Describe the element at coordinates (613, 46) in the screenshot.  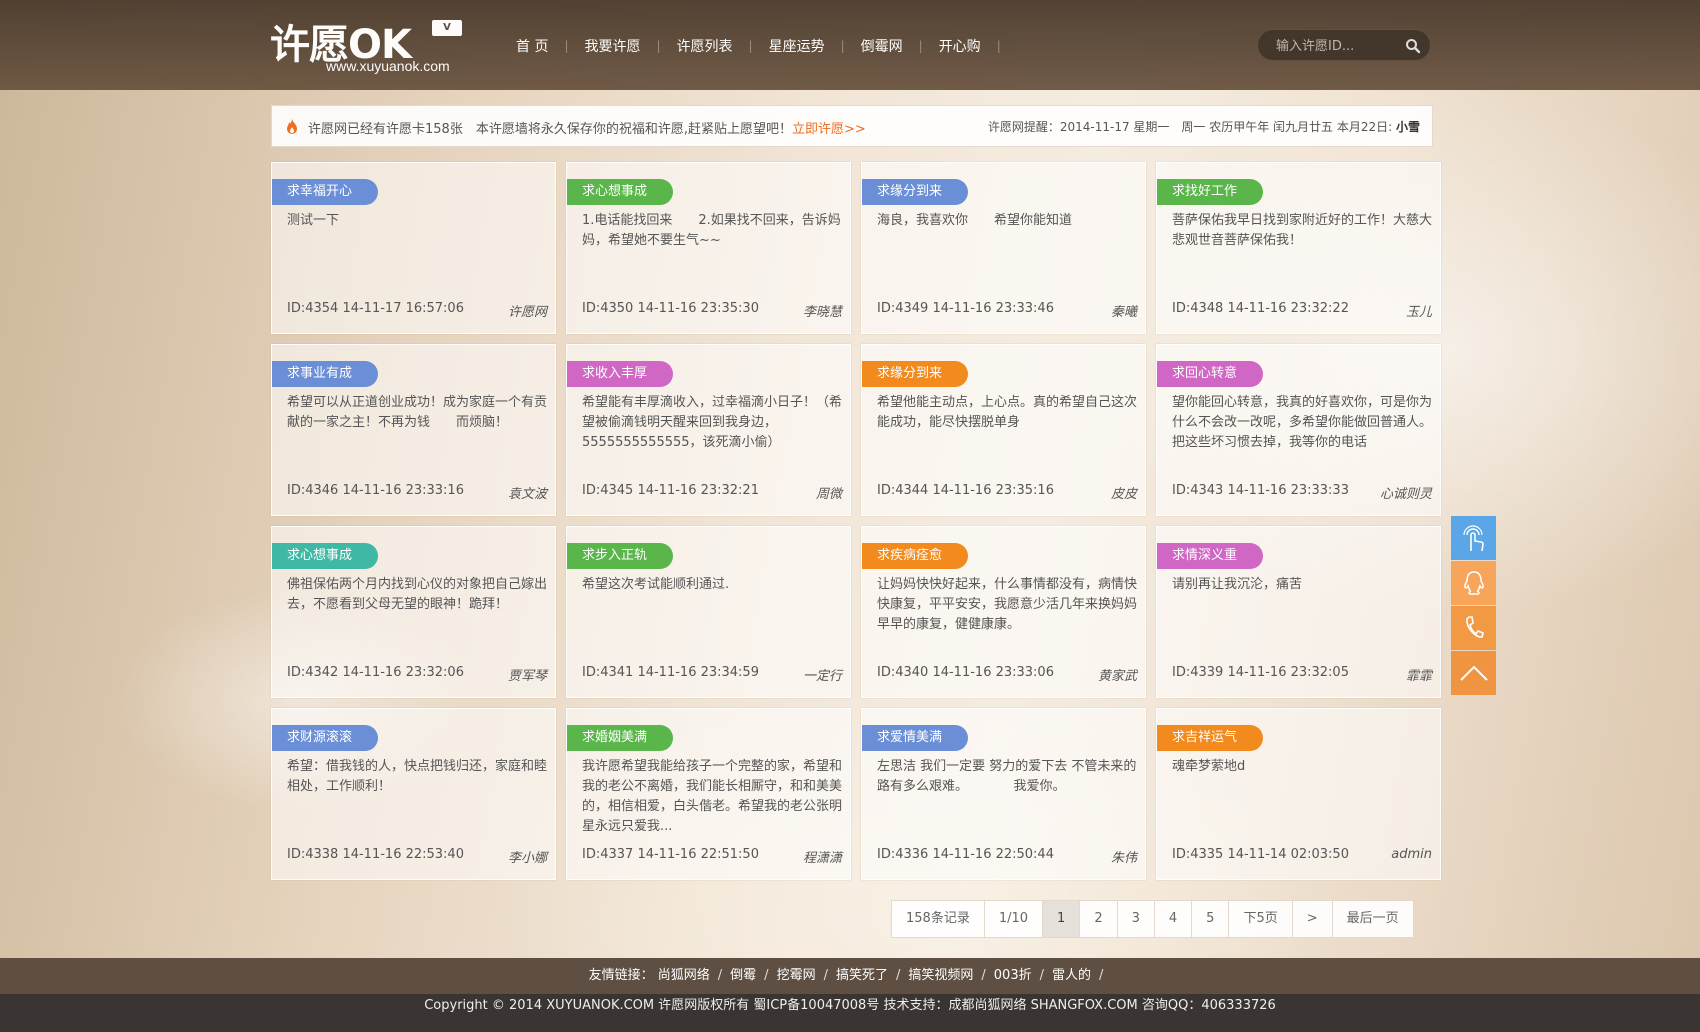
I see `nav-make-wish: 我要许愿` at that location.